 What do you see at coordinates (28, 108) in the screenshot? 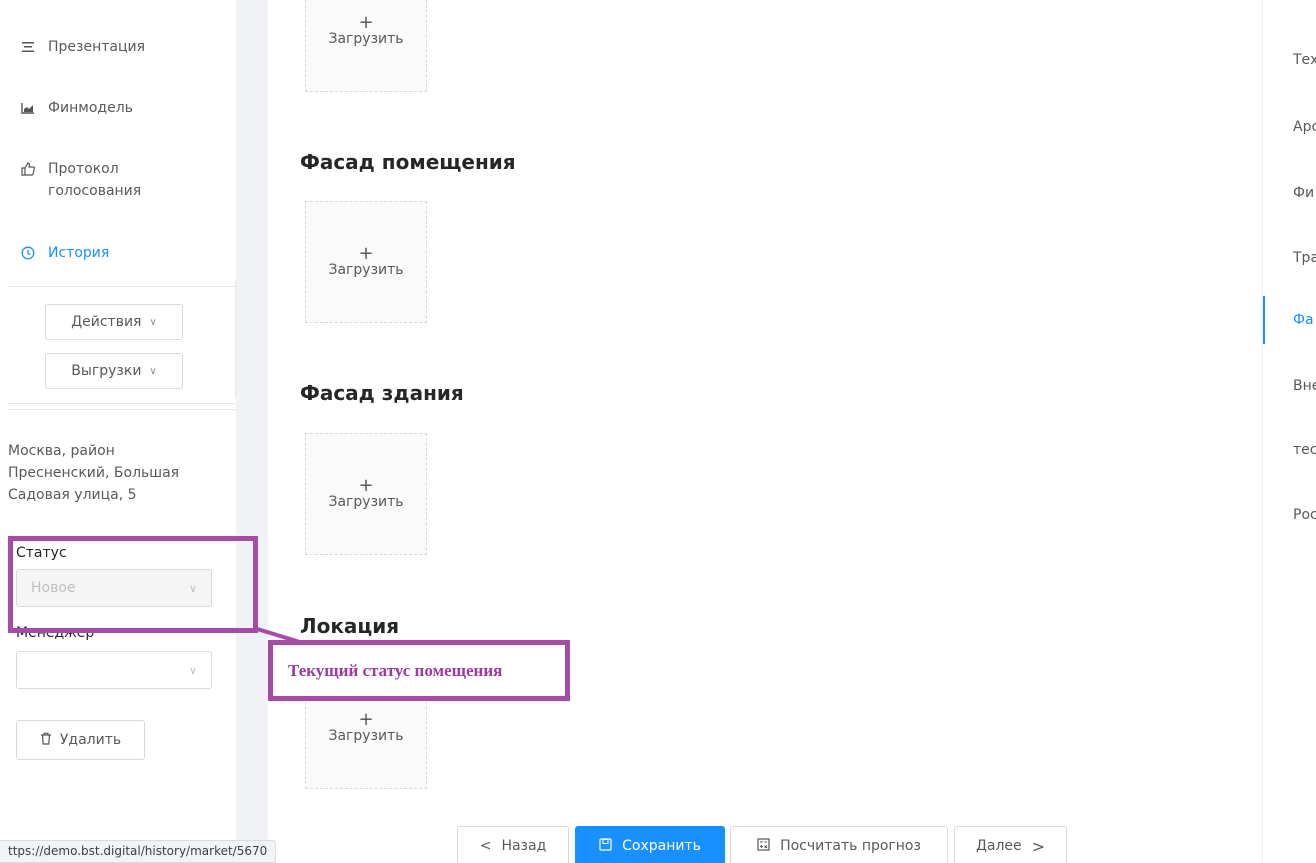
I see `area-chart-icon` at bounding box center [28, 108].